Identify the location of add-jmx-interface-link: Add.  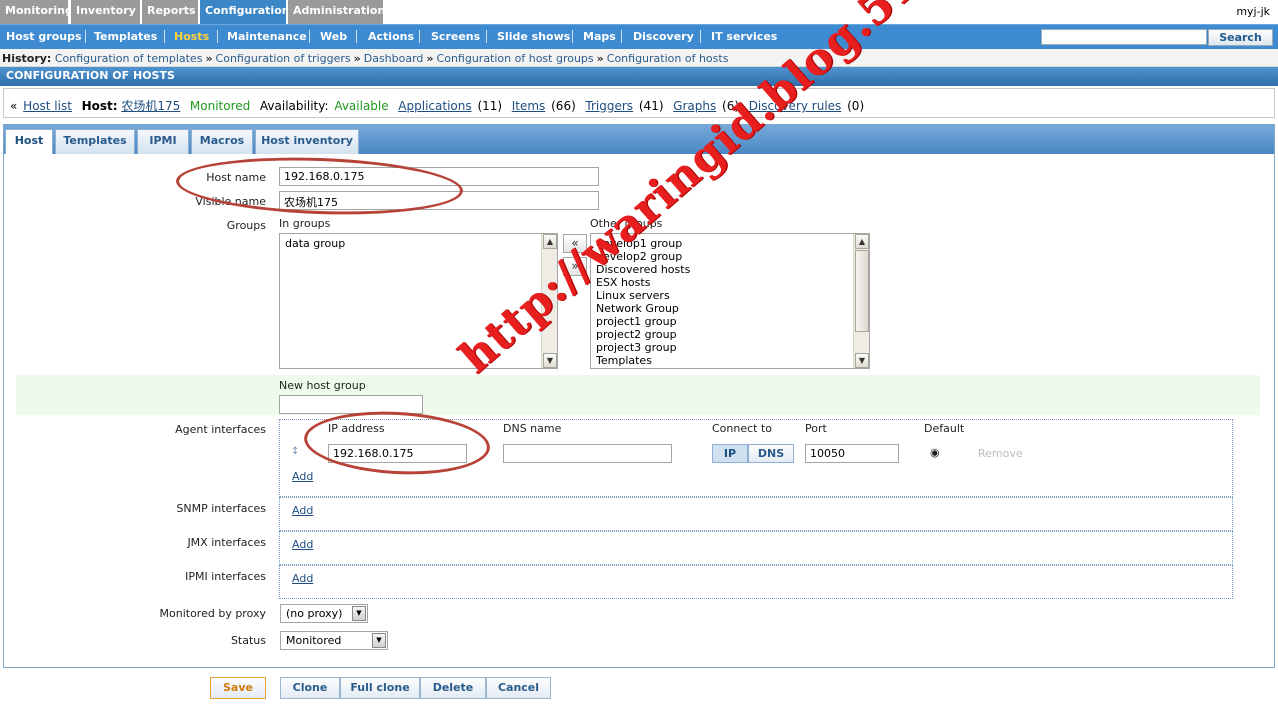
(302, 544).